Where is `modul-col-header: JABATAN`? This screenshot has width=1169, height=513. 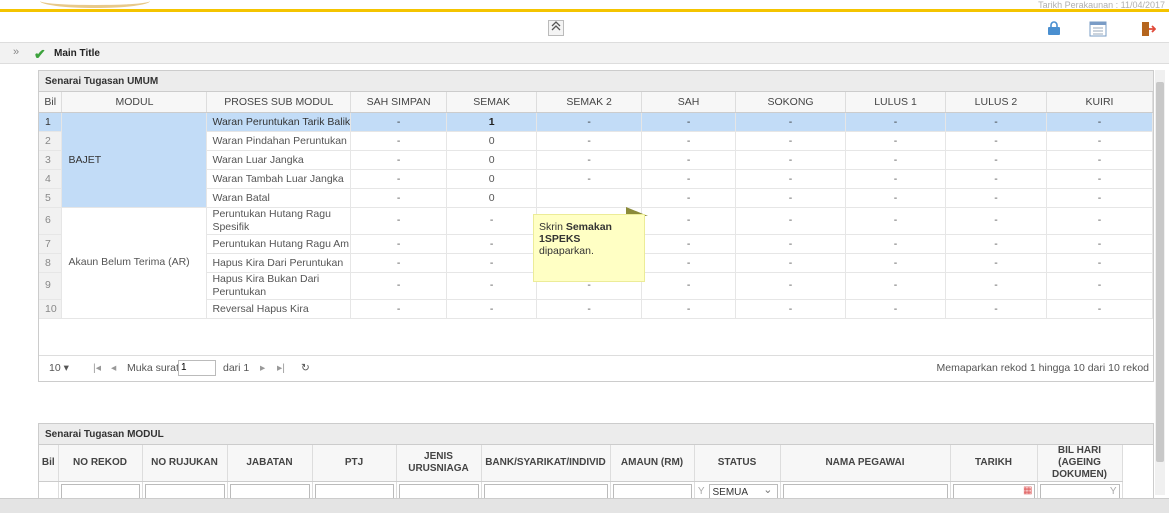 modul-col-header: JABATAN is located at coordinates (270, 463).